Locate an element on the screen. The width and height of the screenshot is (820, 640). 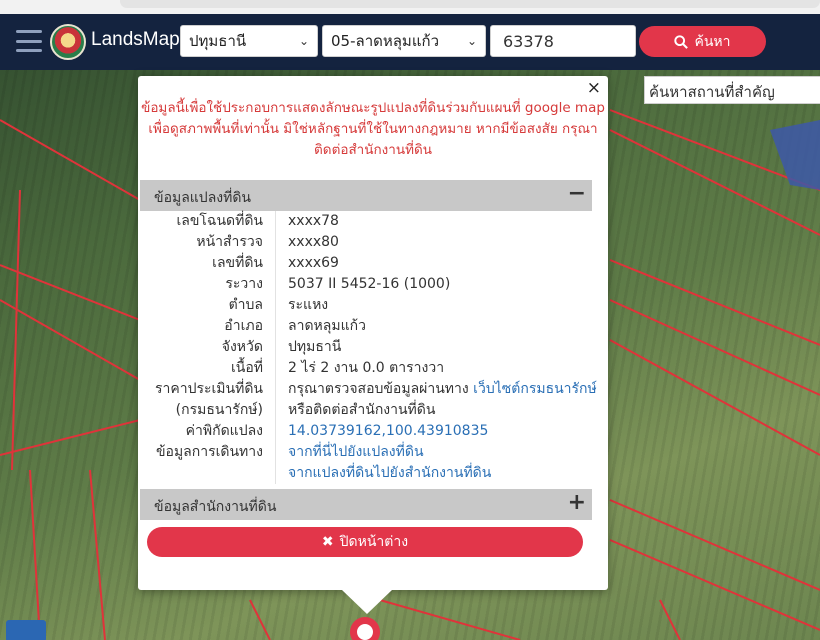
table-row: เลขโฉนดที่ดิน xxxx78 is located at coordinates (366, 221).